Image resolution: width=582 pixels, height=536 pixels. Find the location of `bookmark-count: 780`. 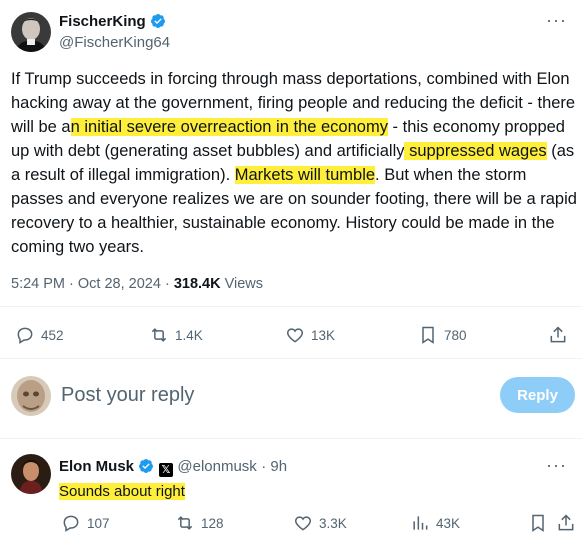

bookmark-count: 780 is located at coordinates (455, 335).